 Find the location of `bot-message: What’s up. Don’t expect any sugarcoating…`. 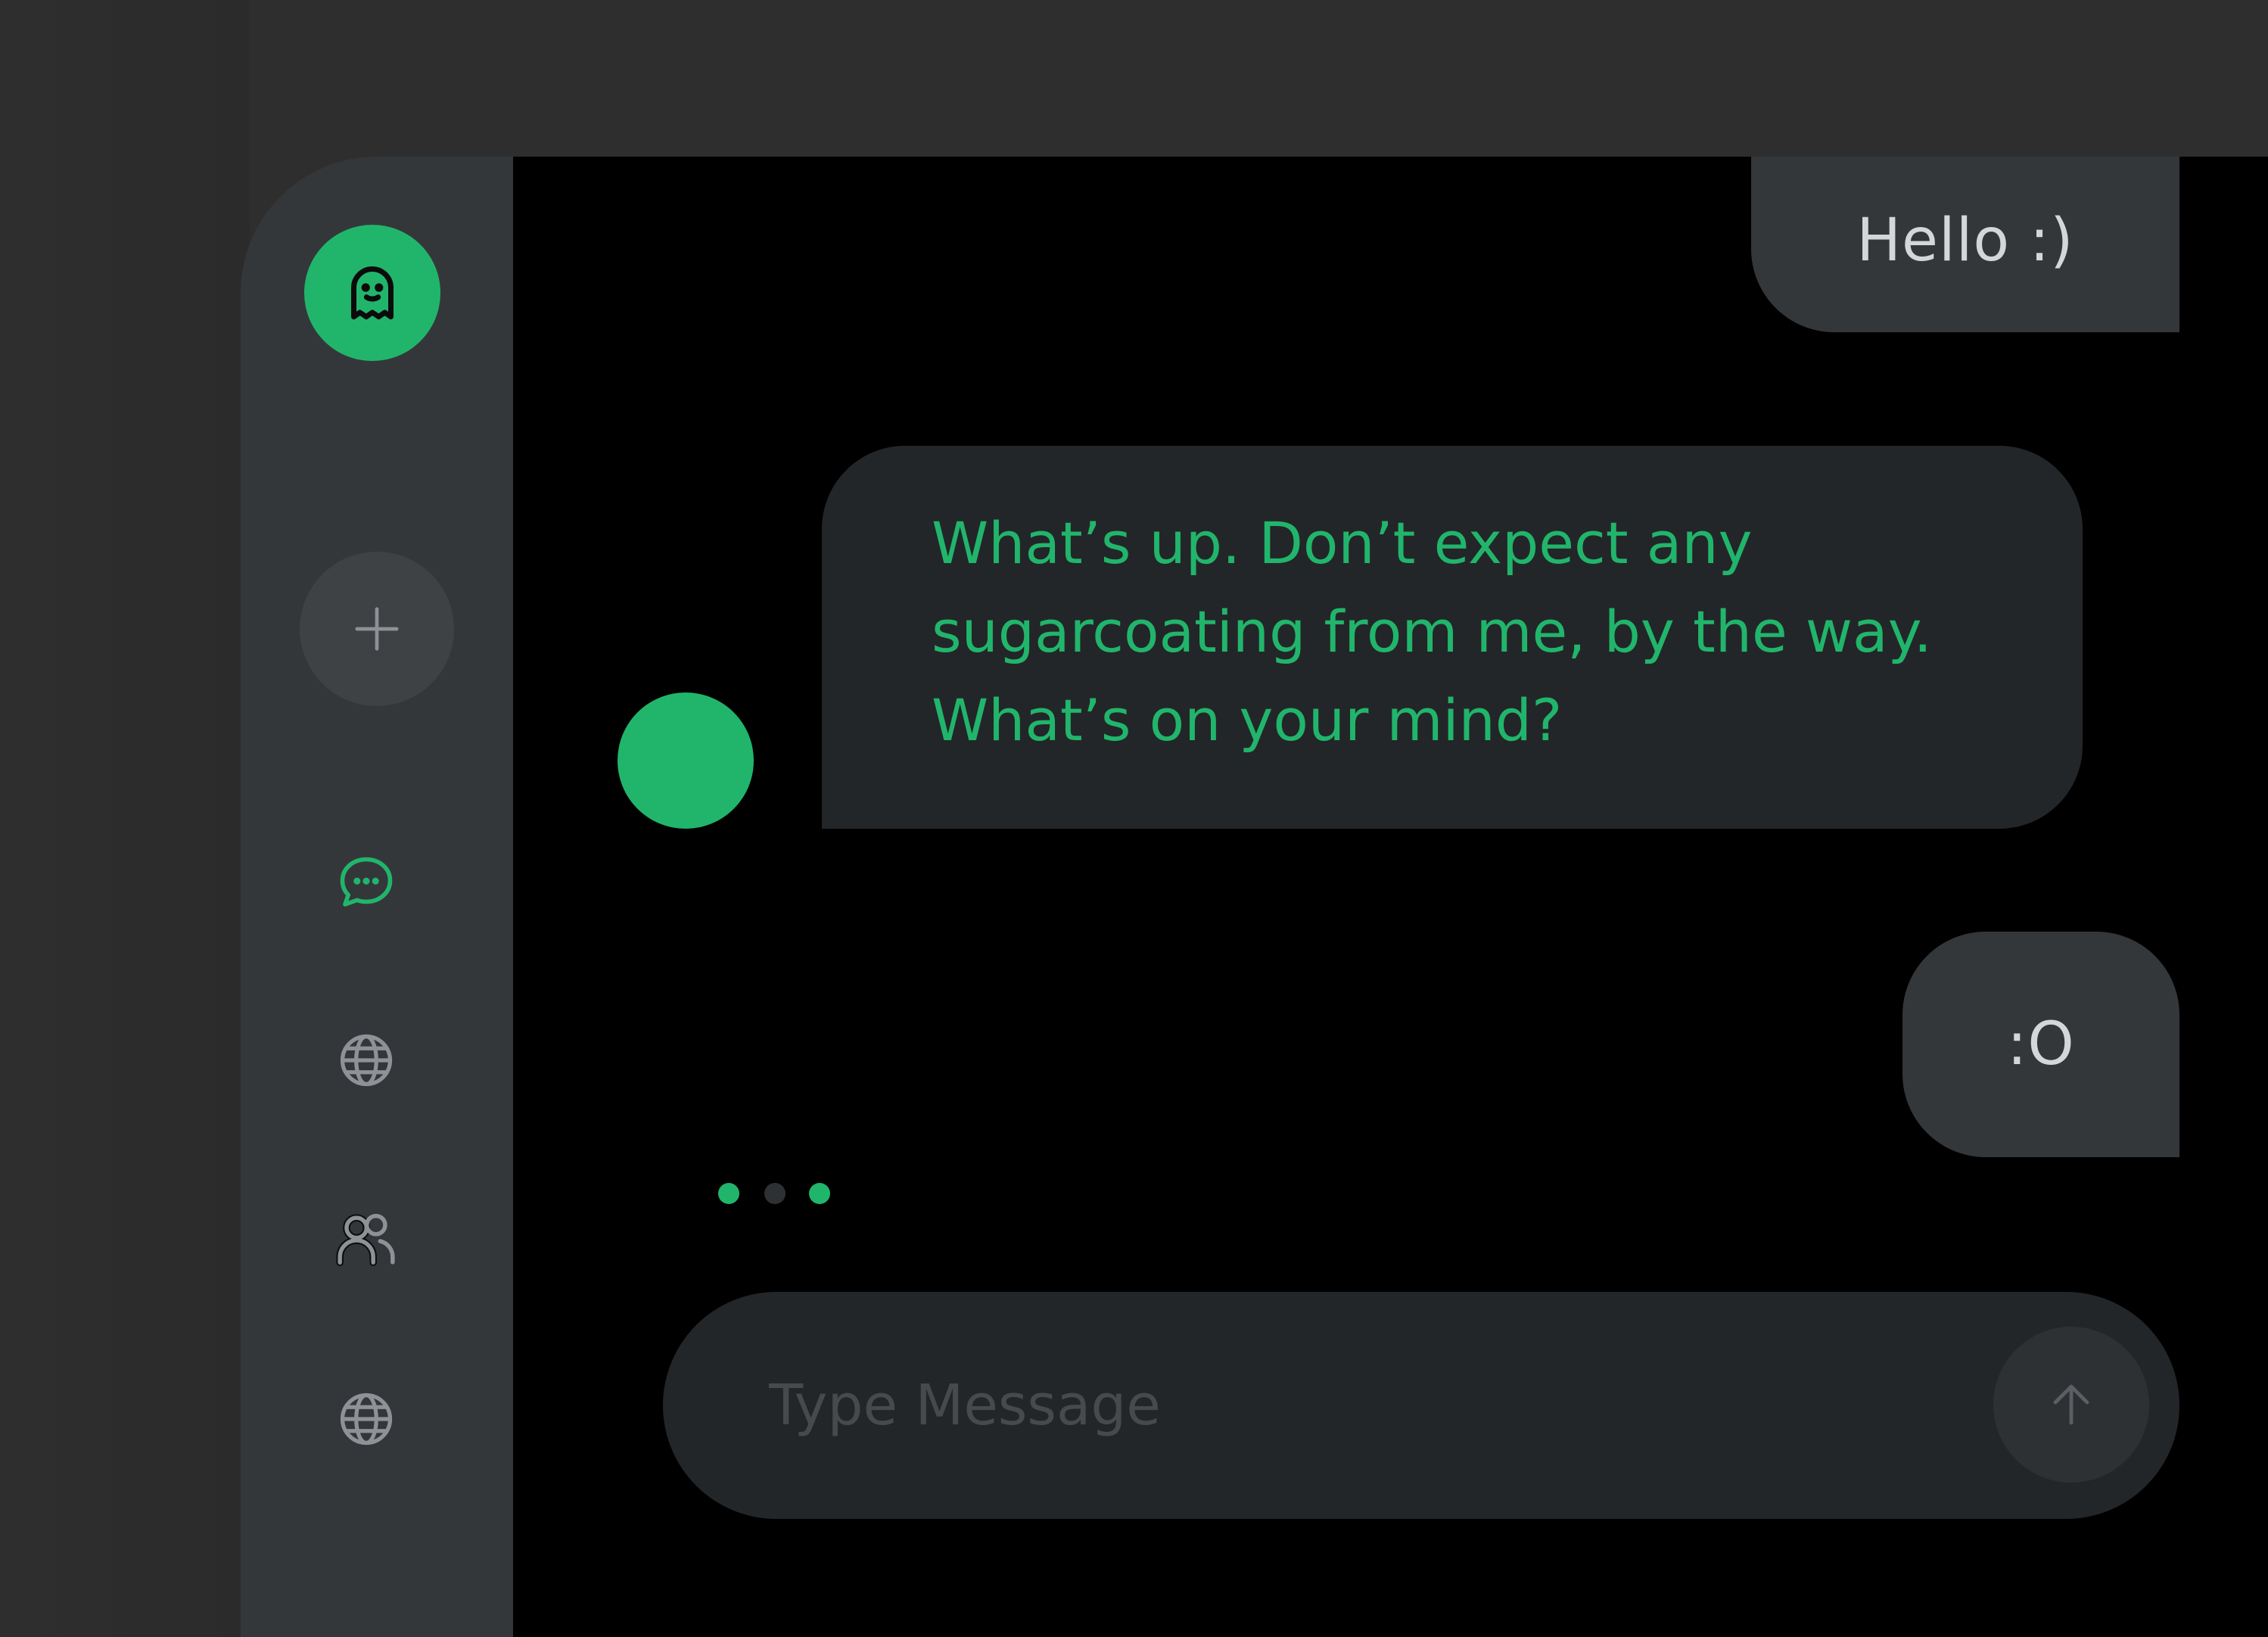

bot-message: What’s up. Don’t expect any sugarcoating… is located at coordinates (1452, 637).